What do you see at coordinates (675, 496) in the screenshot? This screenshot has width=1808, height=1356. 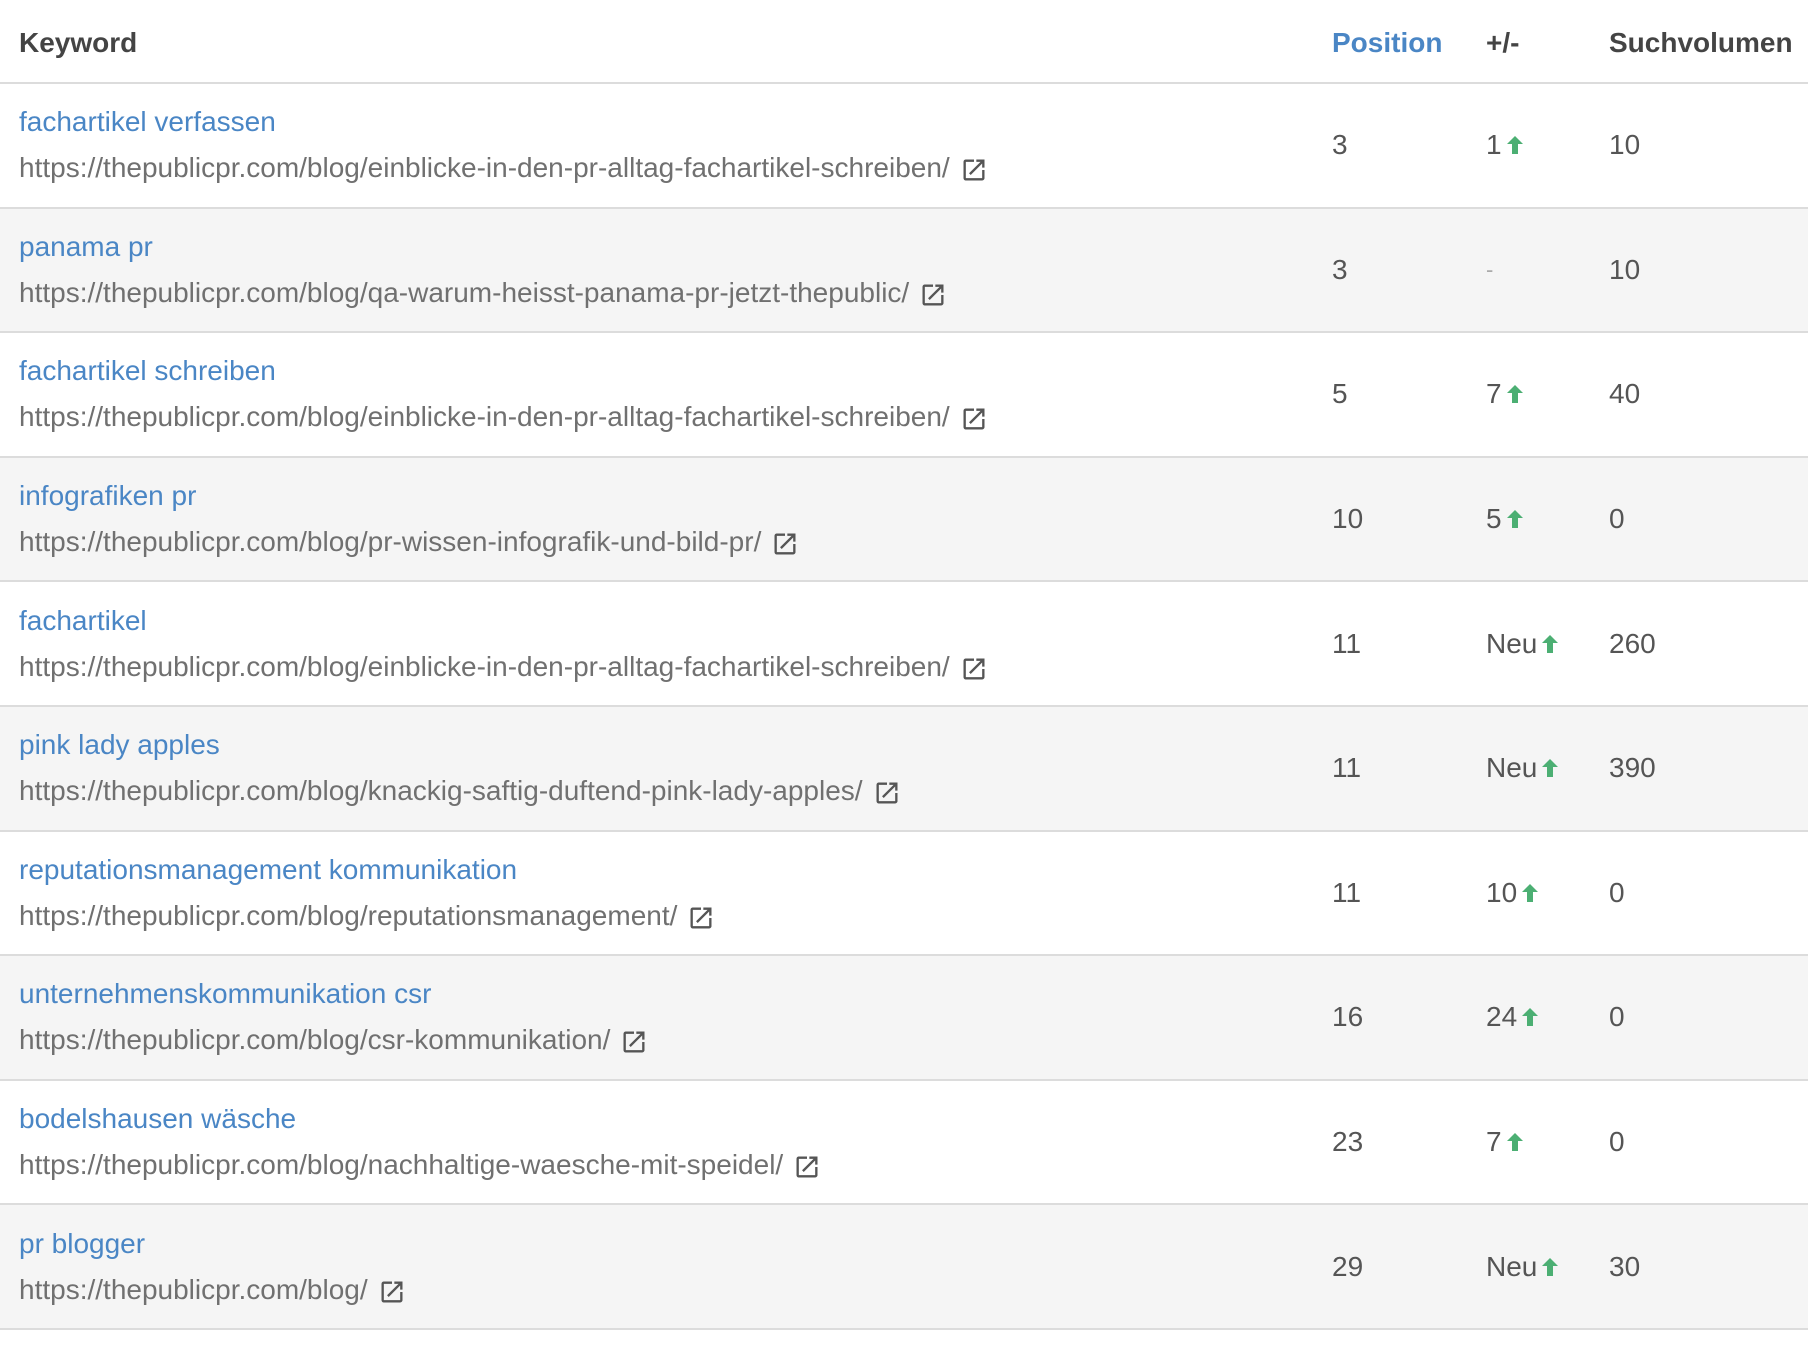 I see `keyword-link: infografiken pr` at bounding box center [675, 496].